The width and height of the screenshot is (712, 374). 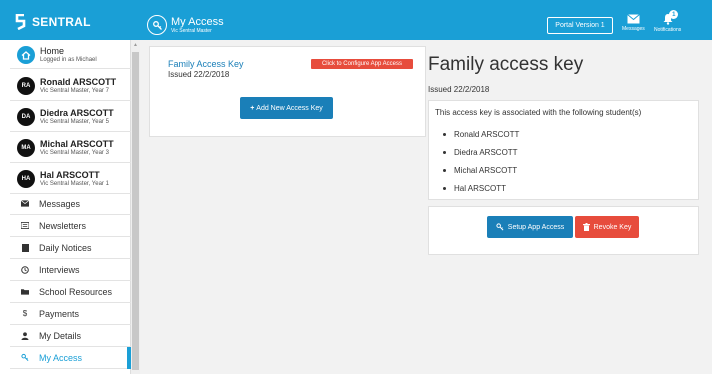 What do you see at coordinates (74, 153) in the screenshot?
I see `student-school: Vic Sentral Master, Year 3` at bounding box center [74, 153].